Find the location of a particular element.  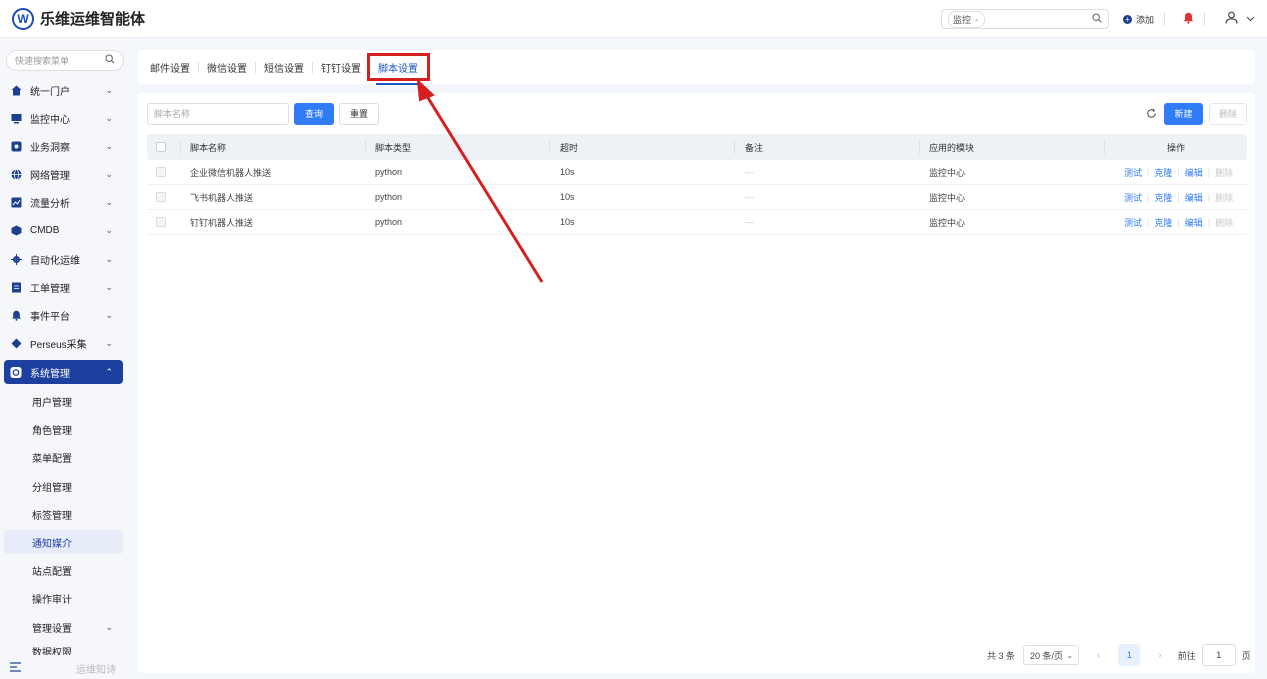

tab-sms: 短信设置 is located at coordinates (284, 67).